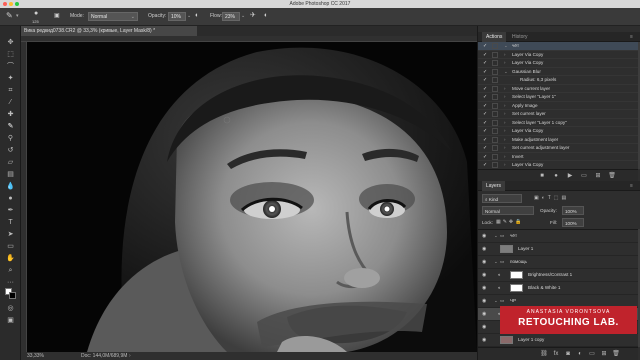 The width and height of the screenshot is (640, 360). I want to click on blur-tool-icon: 💧, so click(10, 186).